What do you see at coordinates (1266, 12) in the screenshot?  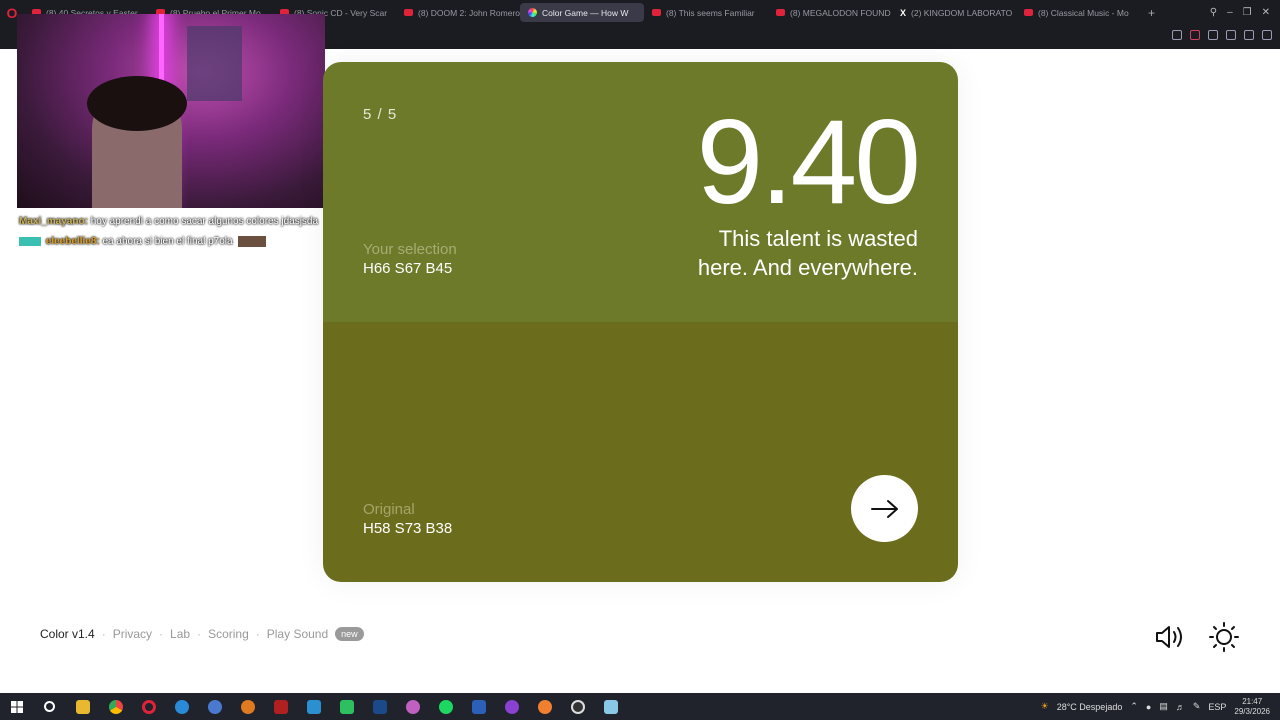 I see `close-icon: ✕` at bounding box center [1266, 12].